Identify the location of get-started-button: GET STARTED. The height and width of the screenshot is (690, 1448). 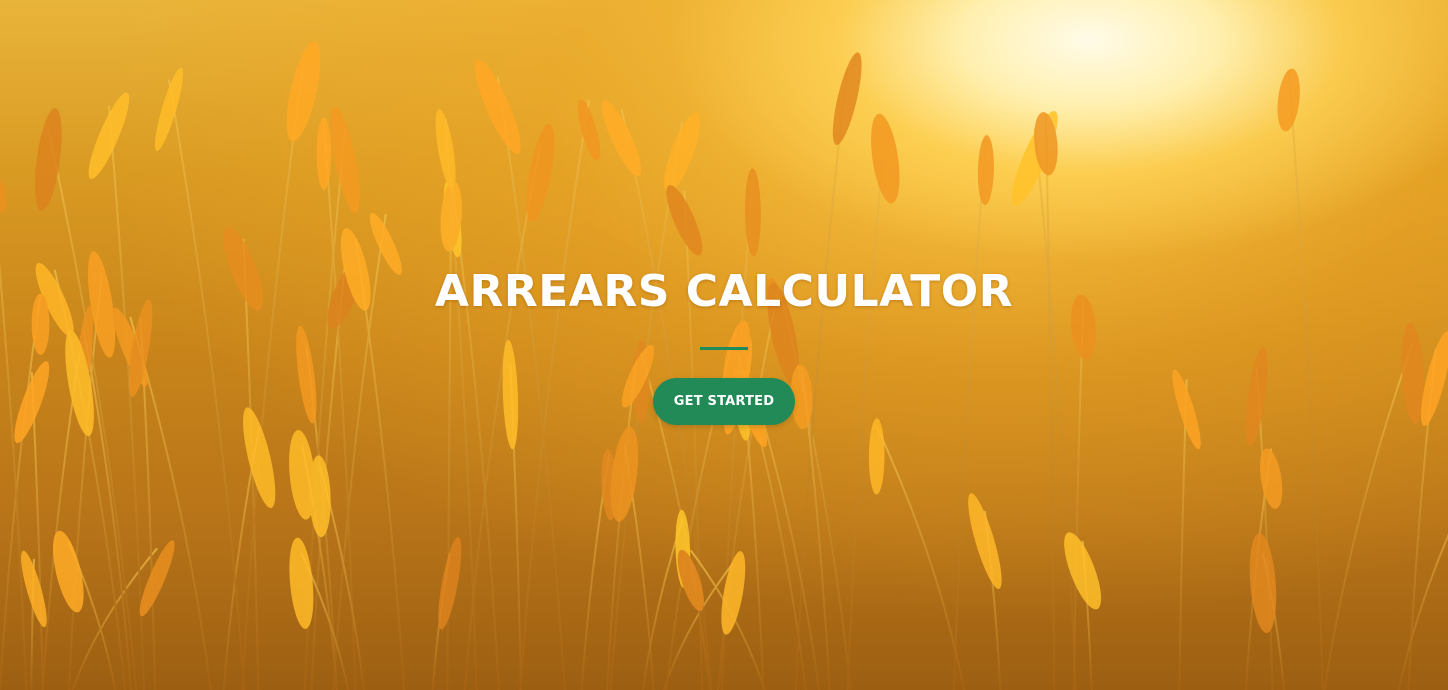
(724, 401).